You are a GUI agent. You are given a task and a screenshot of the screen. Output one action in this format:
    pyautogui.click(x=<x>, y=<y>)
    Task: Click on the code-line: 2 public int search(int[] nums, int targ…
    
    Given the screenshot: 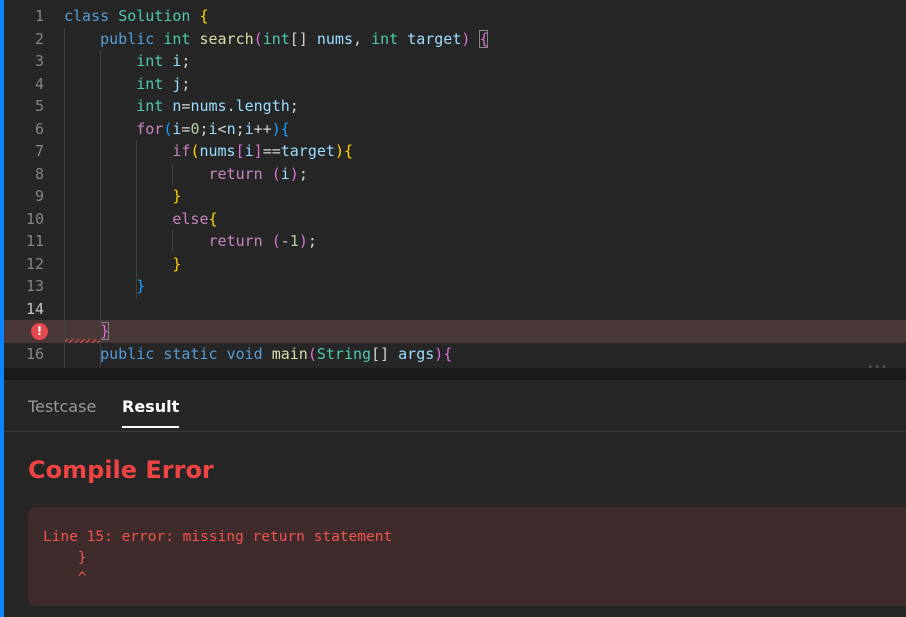 What is the action you would take?
    pyautogui.click(x=455, y=39)
    